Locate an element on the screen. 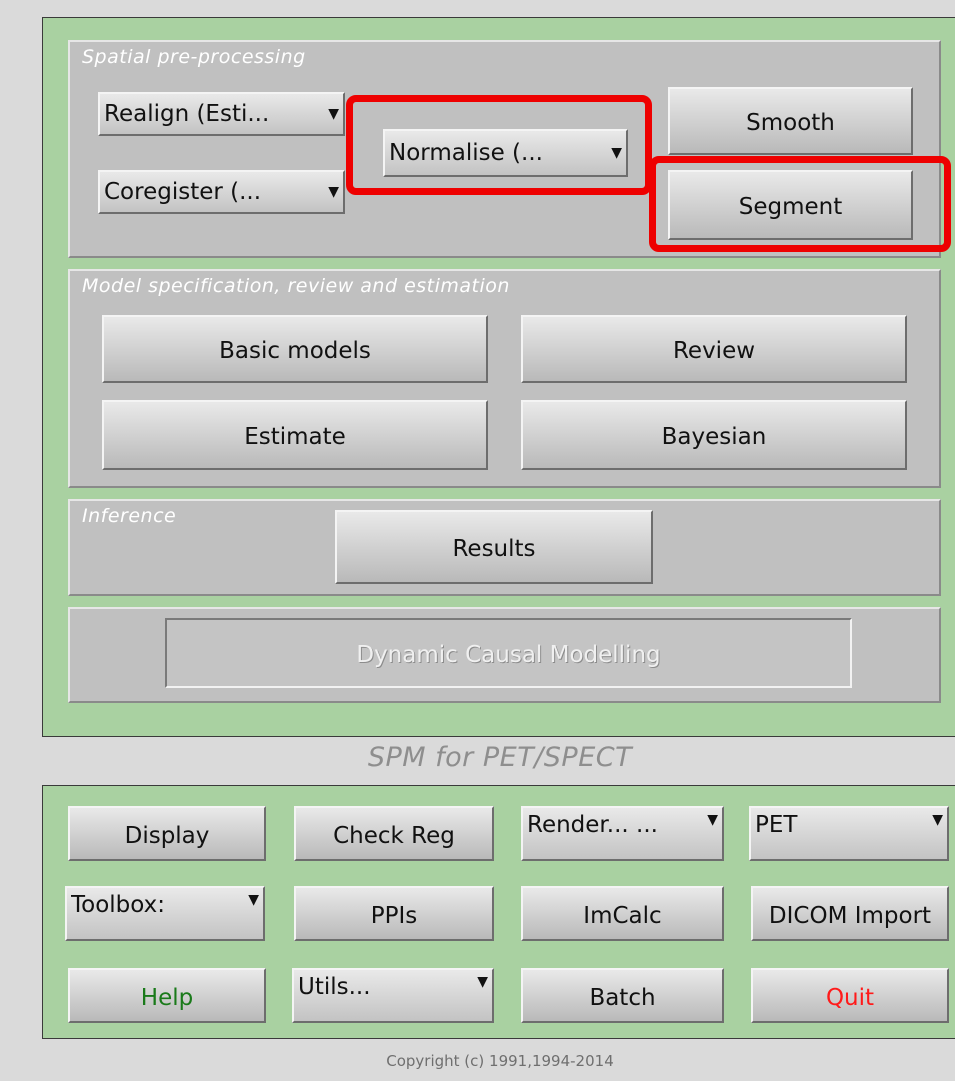 This screenshot has height=1081, width=955. quit-label: Quit is located at coordinates (850, 997).